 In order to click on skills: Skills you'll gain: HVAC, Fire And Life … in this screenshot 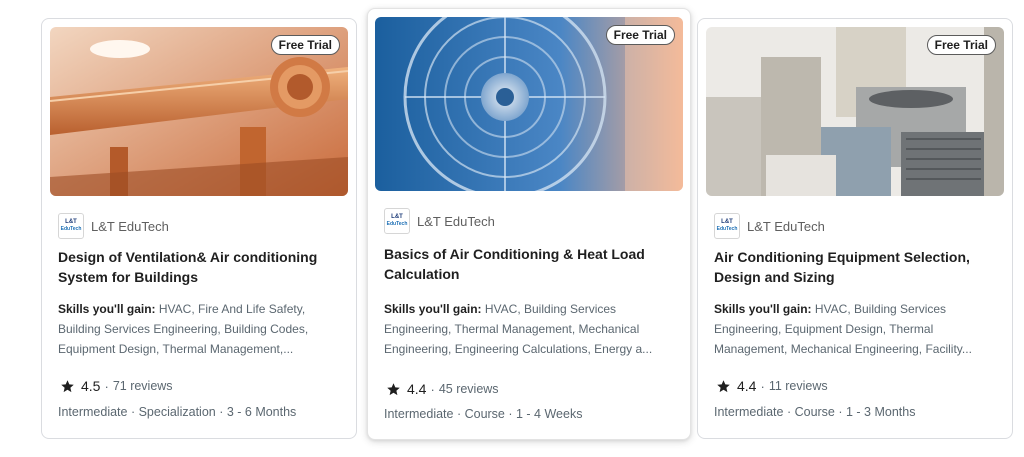, I will do `click(190, 329)`.